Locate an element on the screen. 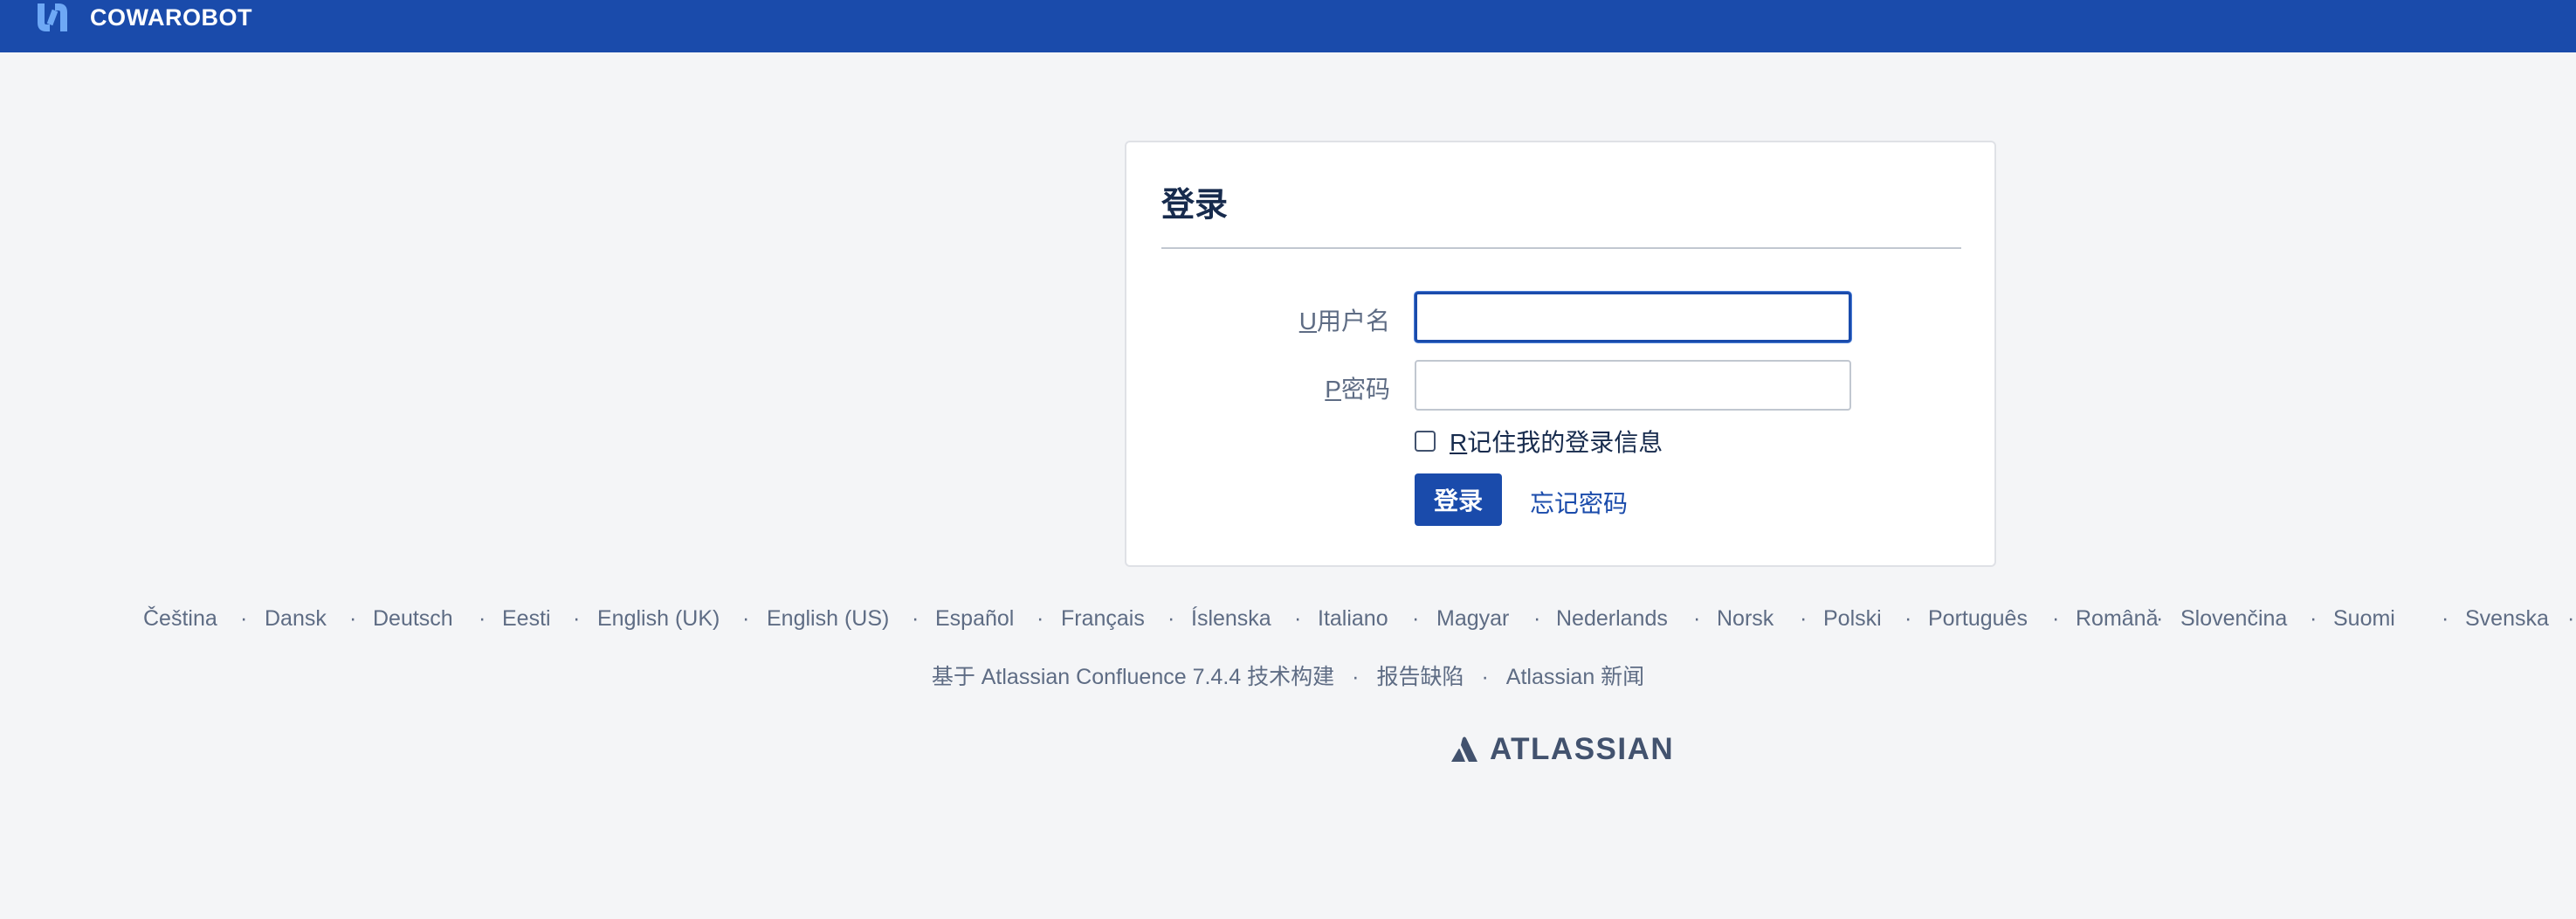 This screenshot has height=919, width=2576. report-bug-link: 报告缺陷 is located at coordinates (1420, 677).